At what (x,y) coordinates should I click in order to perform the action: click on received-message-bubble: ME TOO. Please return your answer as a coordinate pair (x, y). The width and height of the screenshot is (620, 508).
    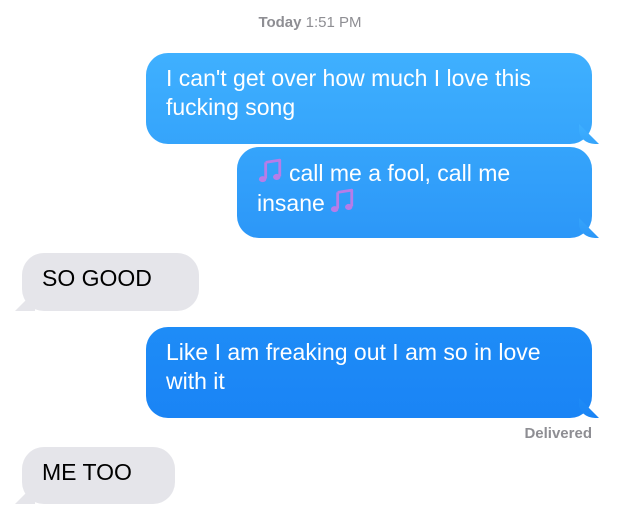
    Looking at the image, I should click on (98, 475).